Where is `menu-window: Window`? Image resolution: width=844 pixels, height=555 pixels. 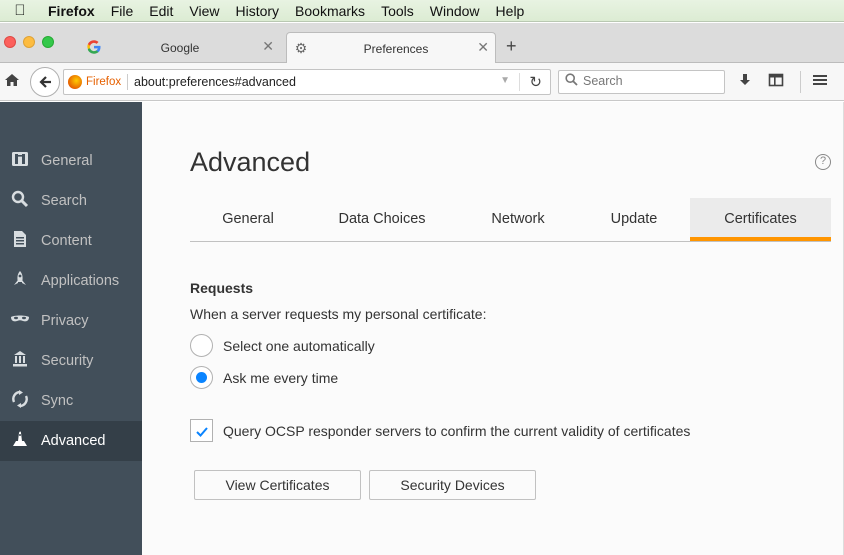 menu-window: Window is located at coordinates (455, 11).